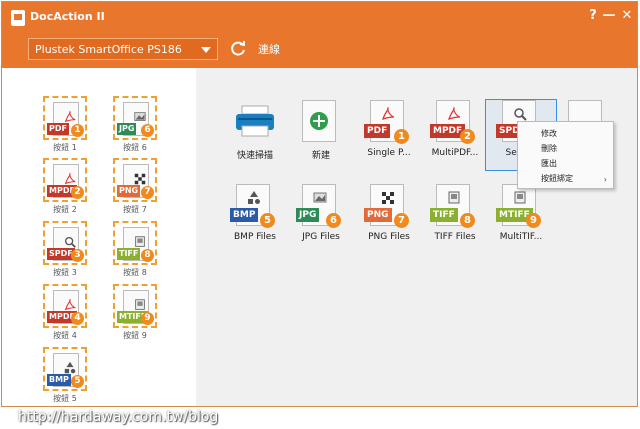 The image size is (640, 429). What do you see at coordinates (77, 255) in the screenshot?
I see `slot-number-badge: 3` at bounding box center [77, 255].